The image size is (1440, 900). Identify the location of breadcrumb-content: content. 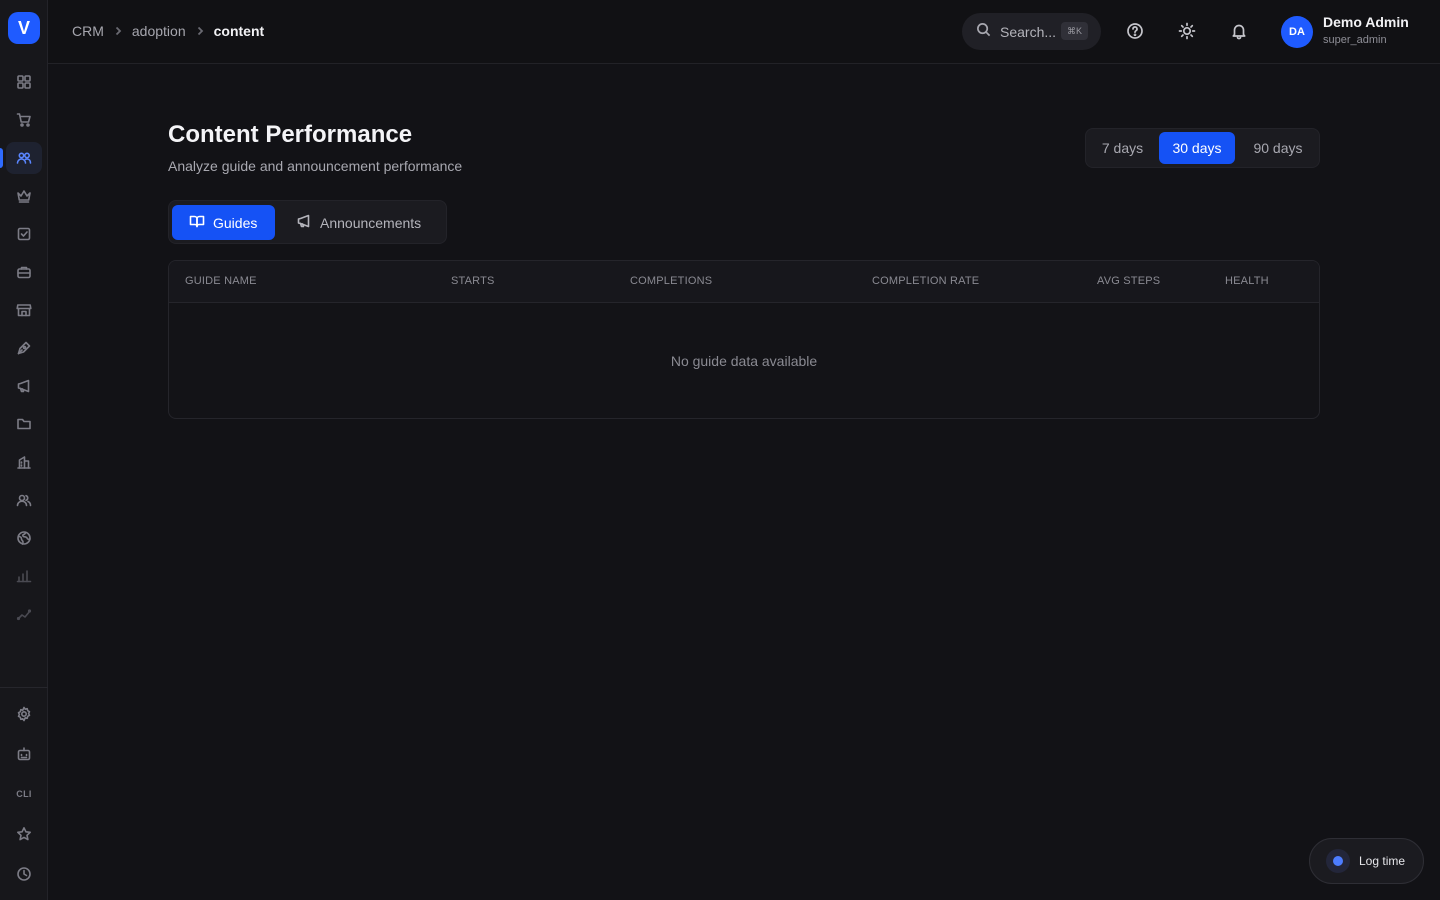
(239, 31).